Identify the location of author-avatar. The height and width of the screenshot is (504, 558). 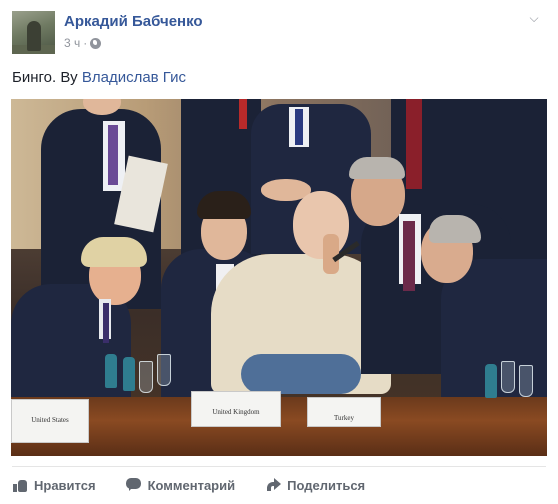
(33, 32).